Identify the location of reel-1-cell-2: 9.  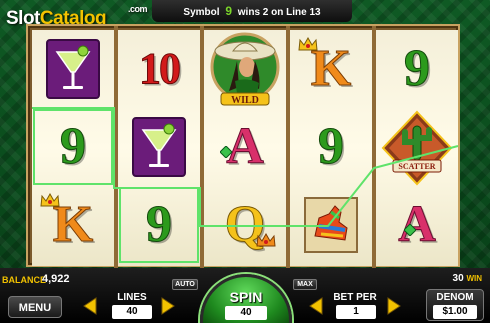
(73, 147).